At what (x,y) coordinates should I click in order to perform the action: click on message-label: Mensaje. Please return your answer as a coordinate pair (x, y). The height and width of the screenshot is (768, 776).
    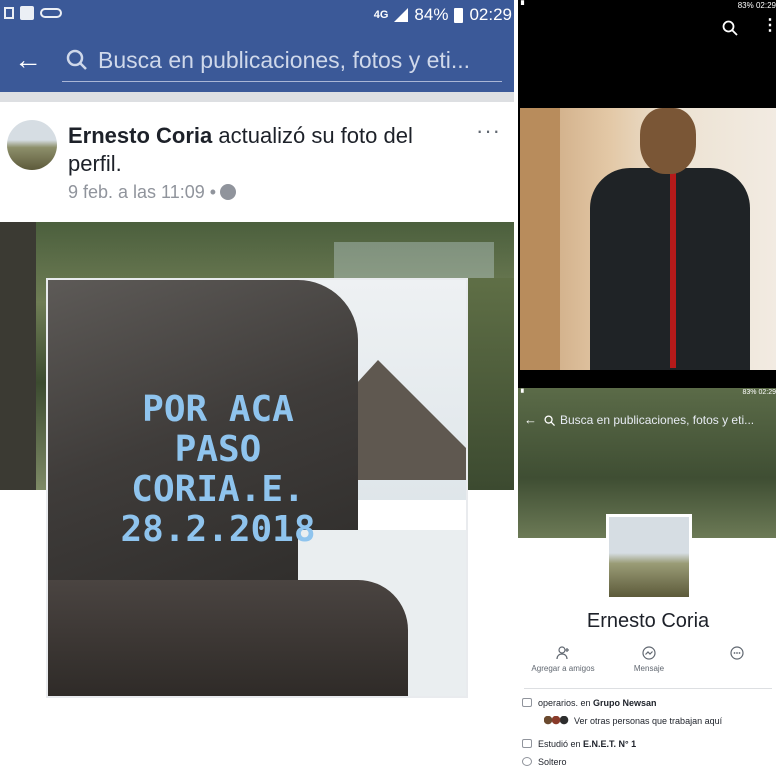
    Looking at the image, I should click on (649, 668).